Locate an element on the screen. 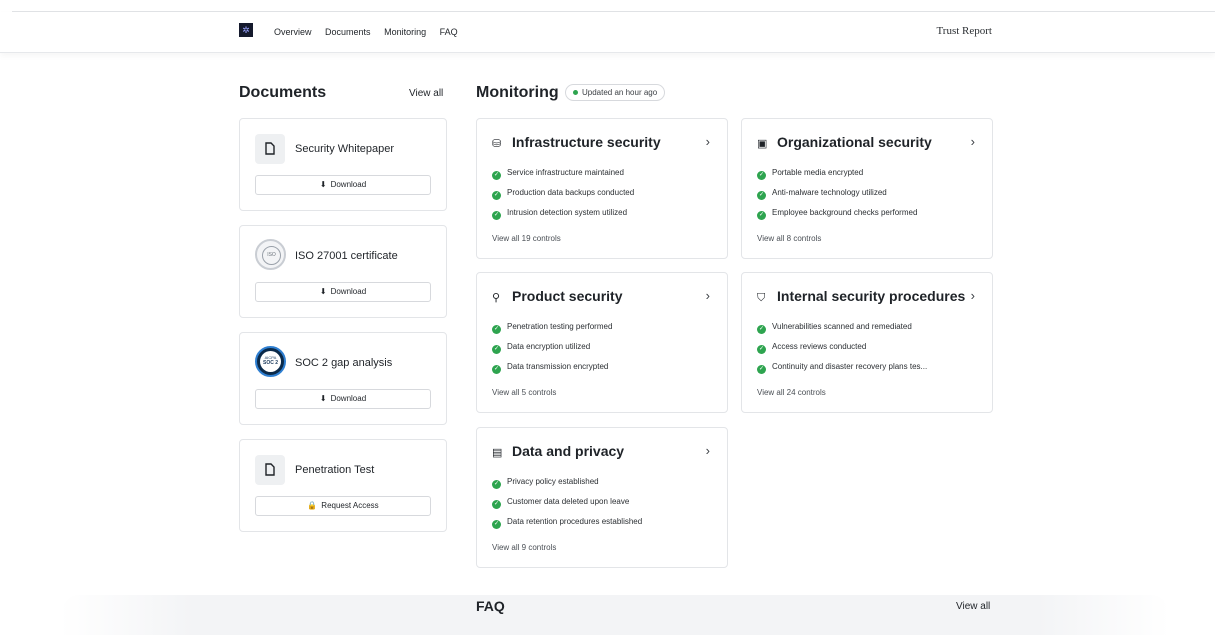 The width and height of the screenshot is (1215, 635). documents-view-all-link: View all is located at coordinates (426, 93).